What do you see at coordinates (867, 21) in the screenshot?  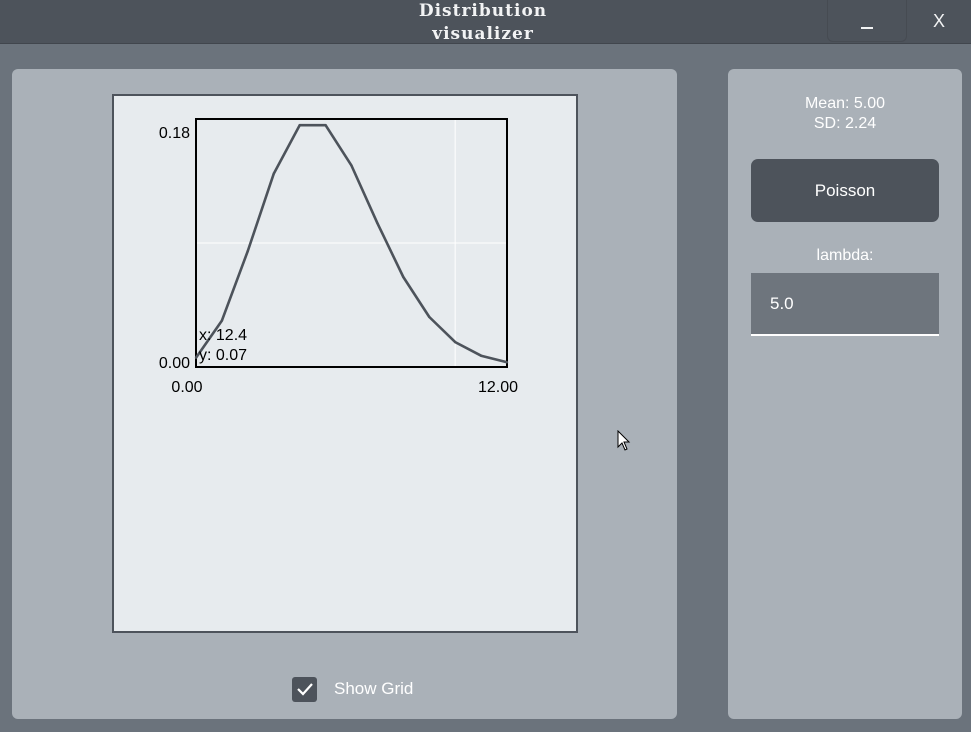 I see `minimize-button` at bounding box center [867, 21].